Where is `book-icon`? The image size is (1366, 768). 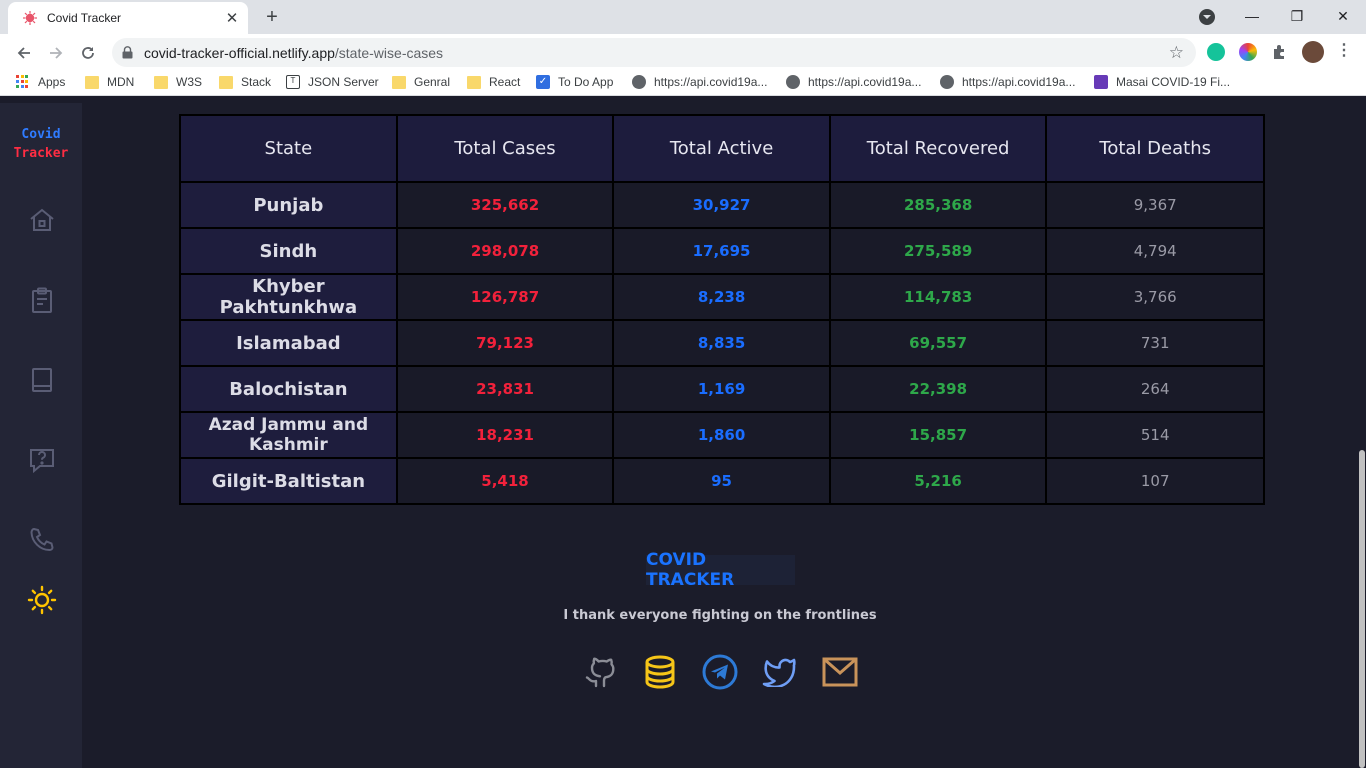 book-icon is located at coordinates (42, 380).